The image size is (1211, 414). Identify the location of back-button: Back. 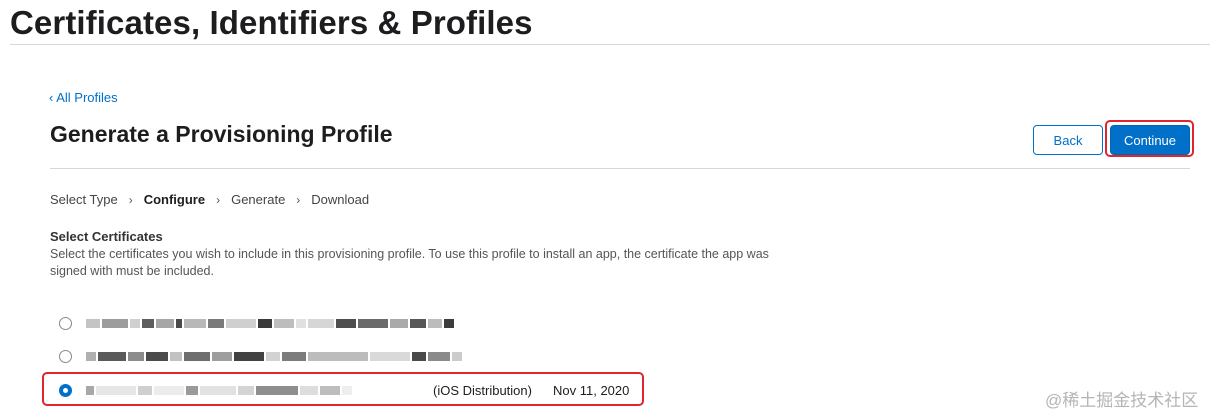
(1068, 140).